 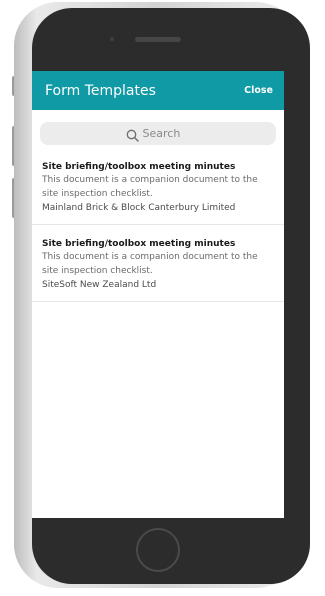 What do you see at coordinates (158, 550) in the screenshot?
I see `home-button` at bounding box center [158, 550].